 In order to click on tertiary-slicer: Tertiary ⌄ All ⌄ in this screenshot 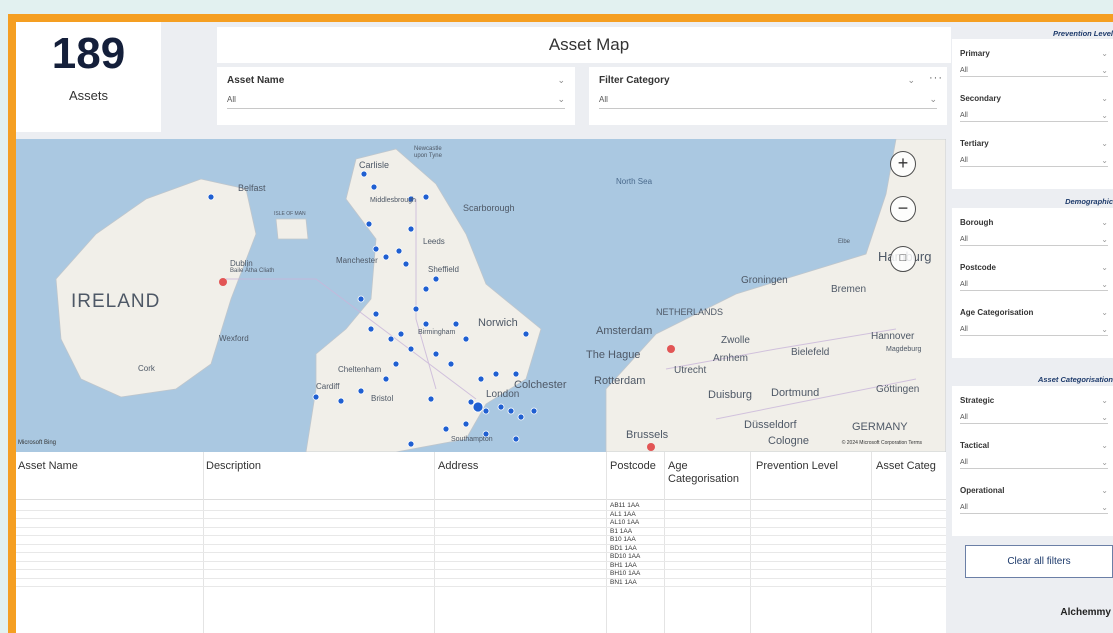, I will do `click(1034, 152)`.